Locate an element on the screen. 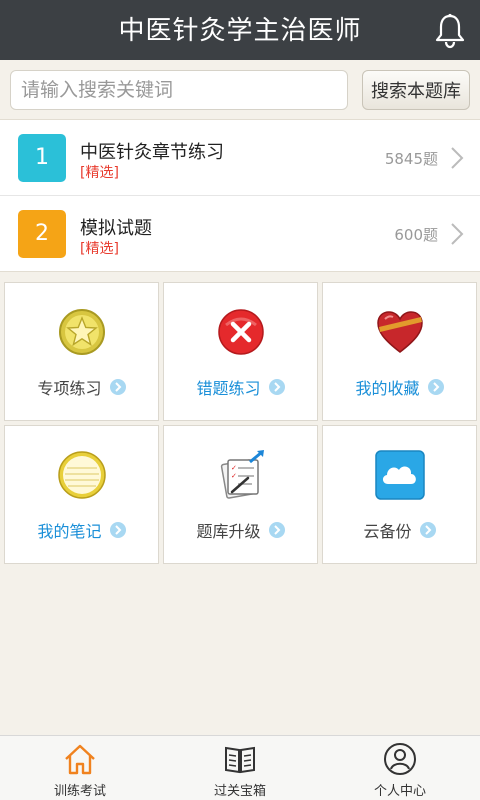 The width and height of the screenshot is (480, 800). feature-special-practice: 专项练习 is located at coordinates (81, 351).